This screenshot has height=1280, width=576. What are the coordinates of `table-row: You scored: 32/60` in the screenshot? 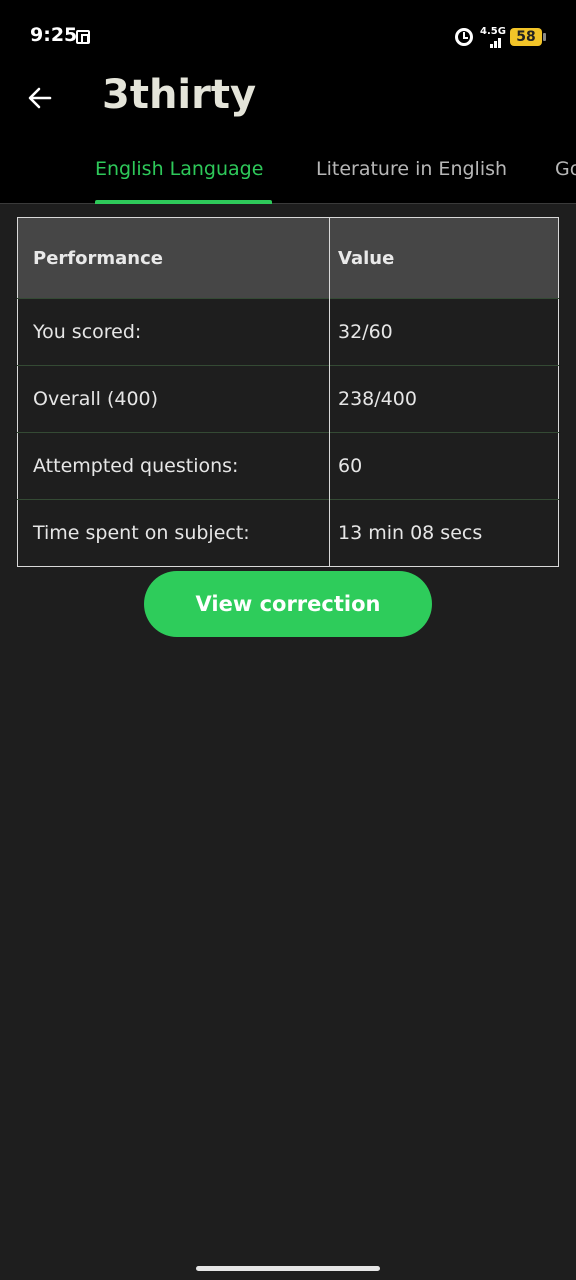 It's located at (288, 332).